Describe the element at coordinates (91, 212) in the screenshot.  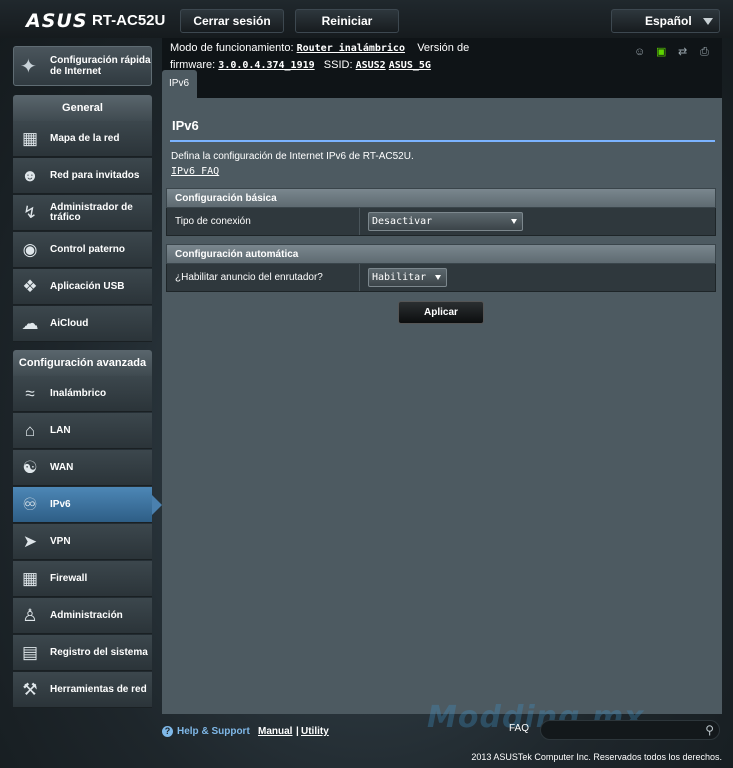
I see `sidebar-item-label: Administrador de tráfico` at that location.